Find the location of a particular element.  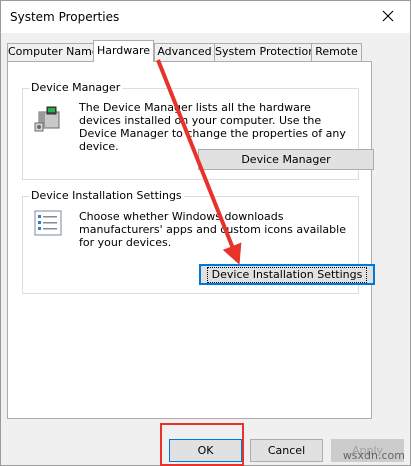

tab-remote: Remote is located at coordinates (336, 52).